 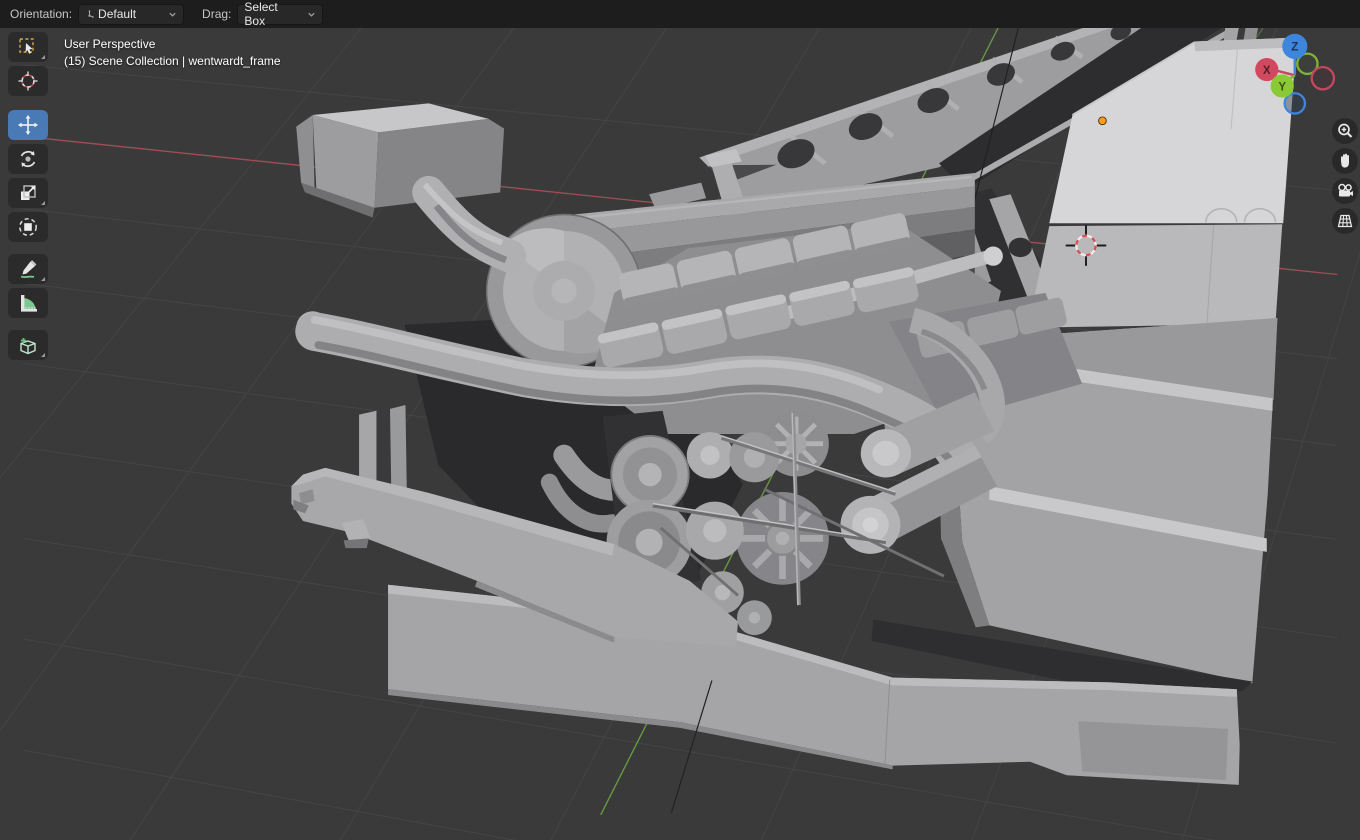 What do you see at coordinates (91, 13) in the screenshot?
I see `transform-orientation-icon` at bounding box center [91, 13].